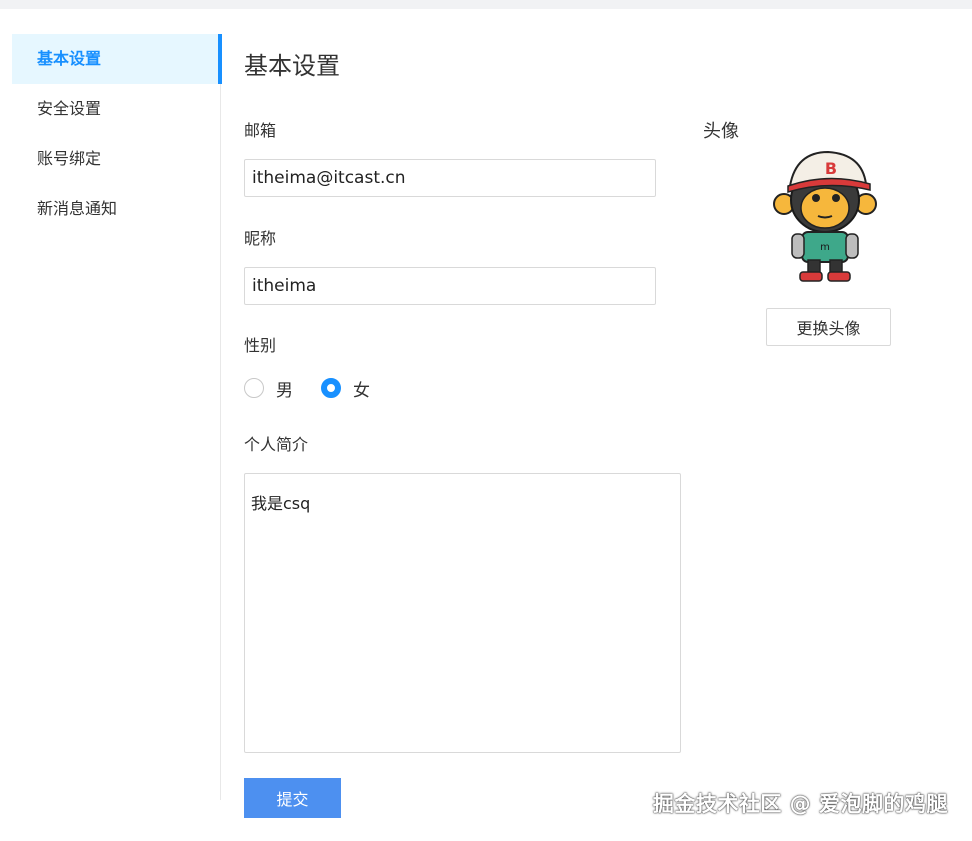 The height and width of the screenshot is (841, 972). What do you see at coordinates (254, 388) in the screenshot?
I see `radio-male` at bounding box center [254, 388].